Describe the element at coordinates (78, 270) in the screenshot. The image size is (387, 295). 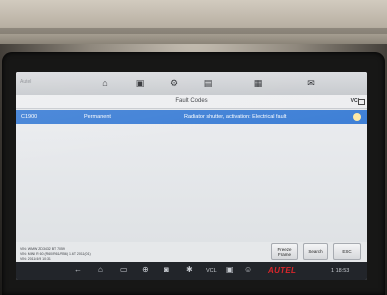
I see `back-icon: ←` at that location.